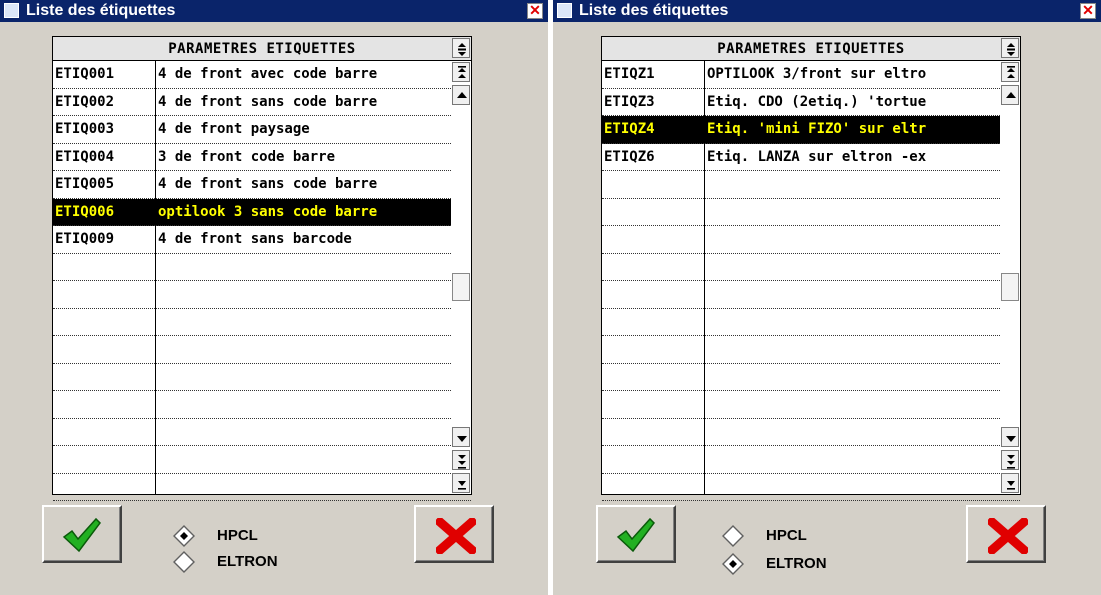  I want to click on row-description: 3 de front code barre, so click(247, 156).